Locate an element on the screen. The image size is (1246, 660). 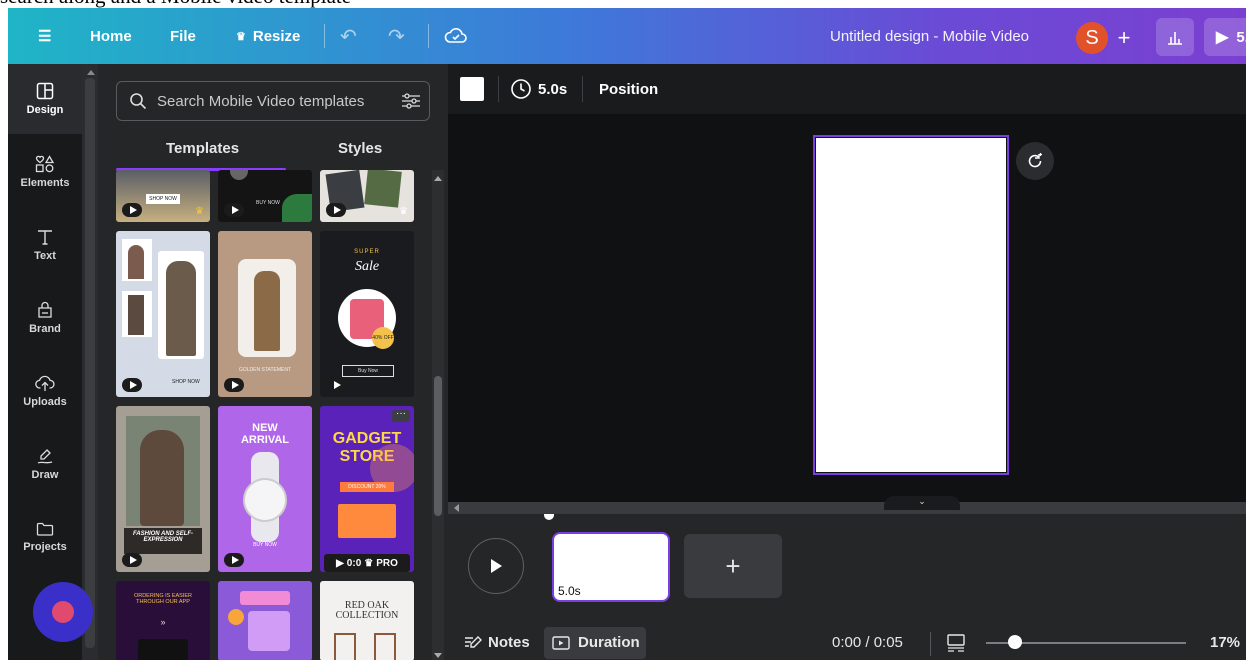
template-thumbnail: GOLDEN STATEMENT is located at coordinates (265, 314).